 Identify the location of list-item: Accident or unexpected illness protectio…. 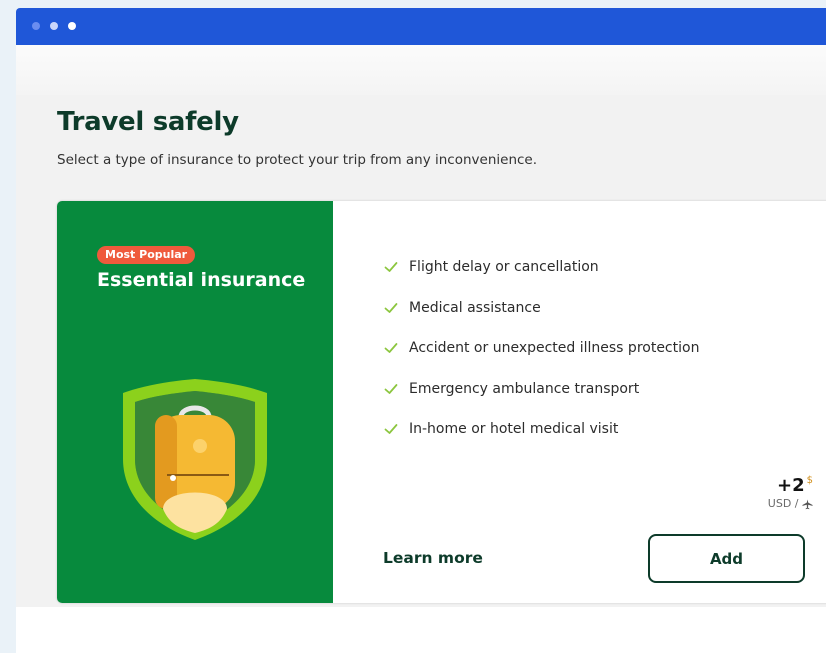
(541, 360).